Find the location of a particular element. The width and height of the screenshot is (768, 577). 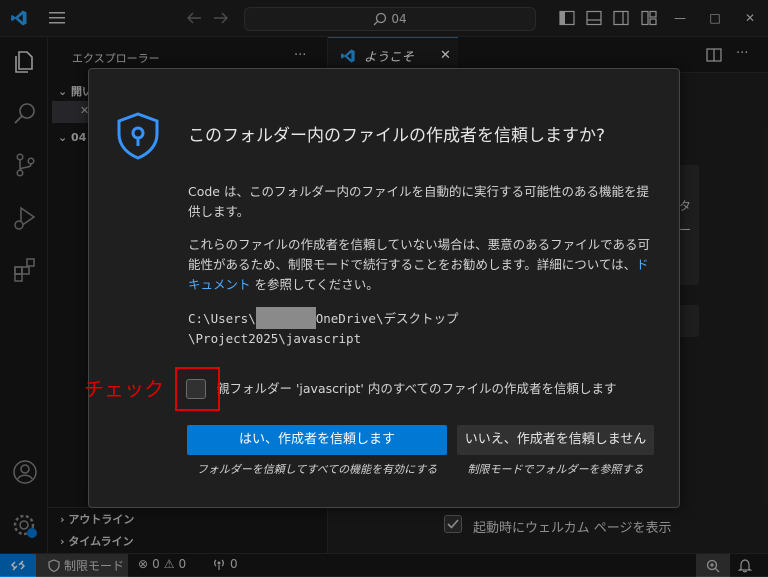

path-suffix: OneDrive\デスクトップ is located at coordinates (387, 318).